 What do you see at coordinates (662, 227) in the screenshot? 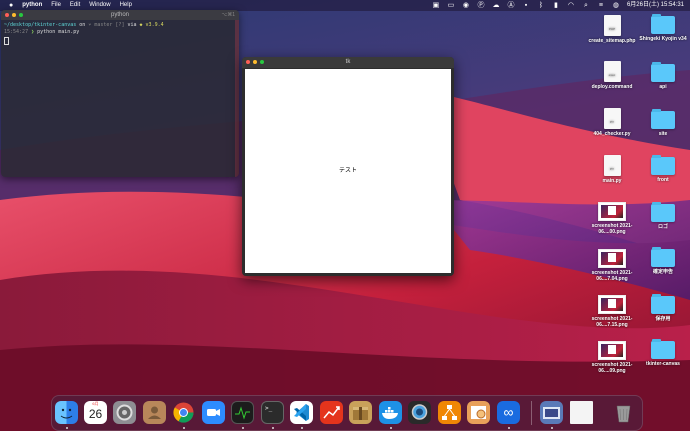
I see `folder-label: ロゴ` at bounding box center [662, 227].